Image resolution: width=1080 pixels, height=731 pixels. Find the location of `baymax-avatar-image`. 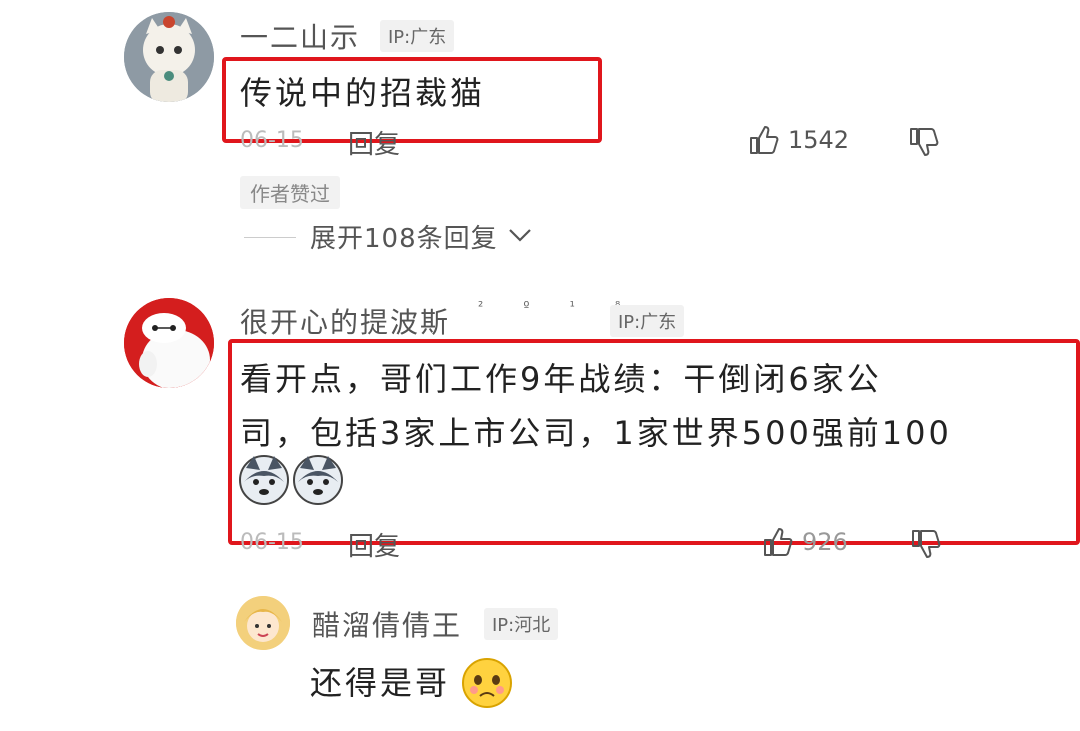

baymax-avatar-image is located at coordinates (169, 343).